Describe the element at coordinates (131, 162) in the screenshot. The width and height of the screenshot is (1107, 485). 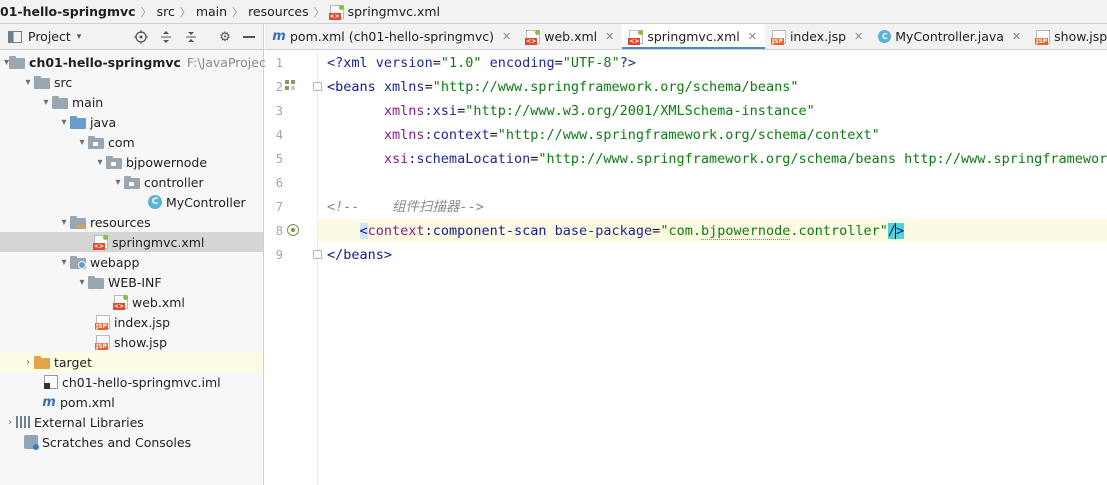
I see `tree-item-bjpowernode: ▾ bjpowernode` at that location.